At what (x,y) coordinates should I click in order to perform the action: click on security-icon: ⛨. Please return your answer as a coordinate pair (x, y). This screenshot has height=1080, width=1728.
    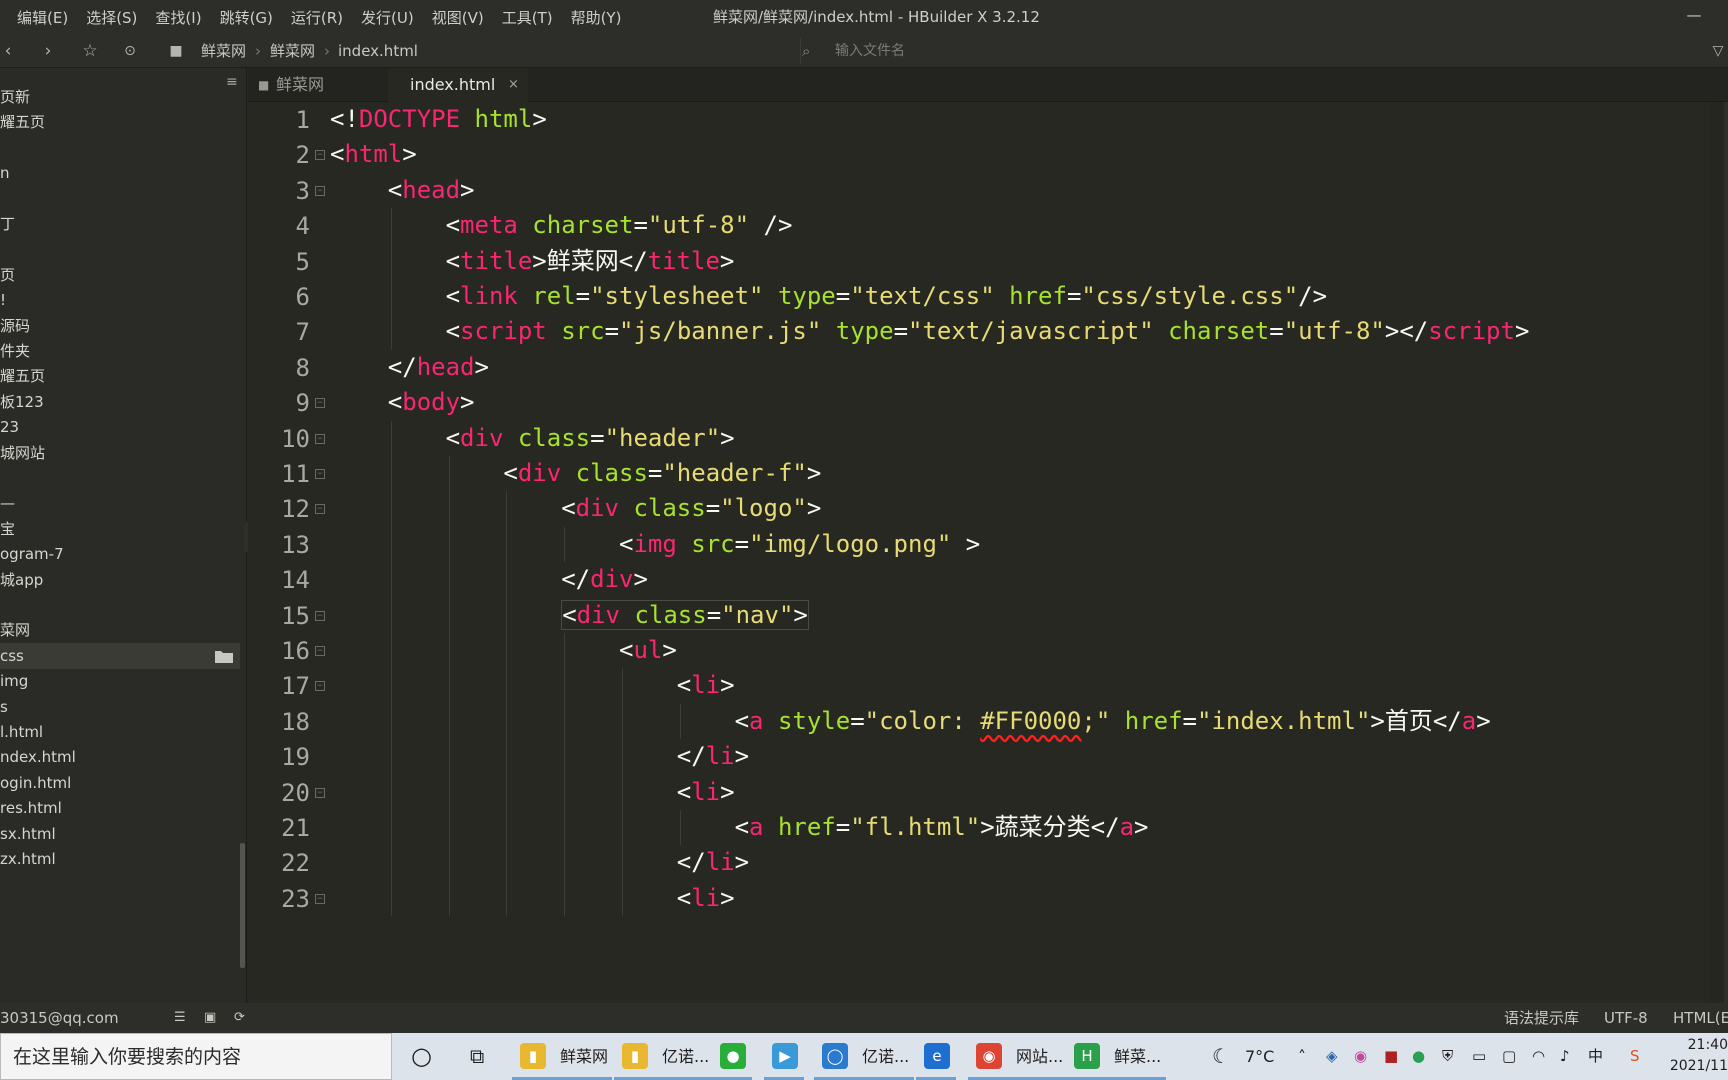
    Looking at the image, I should click on (1447, 1056).